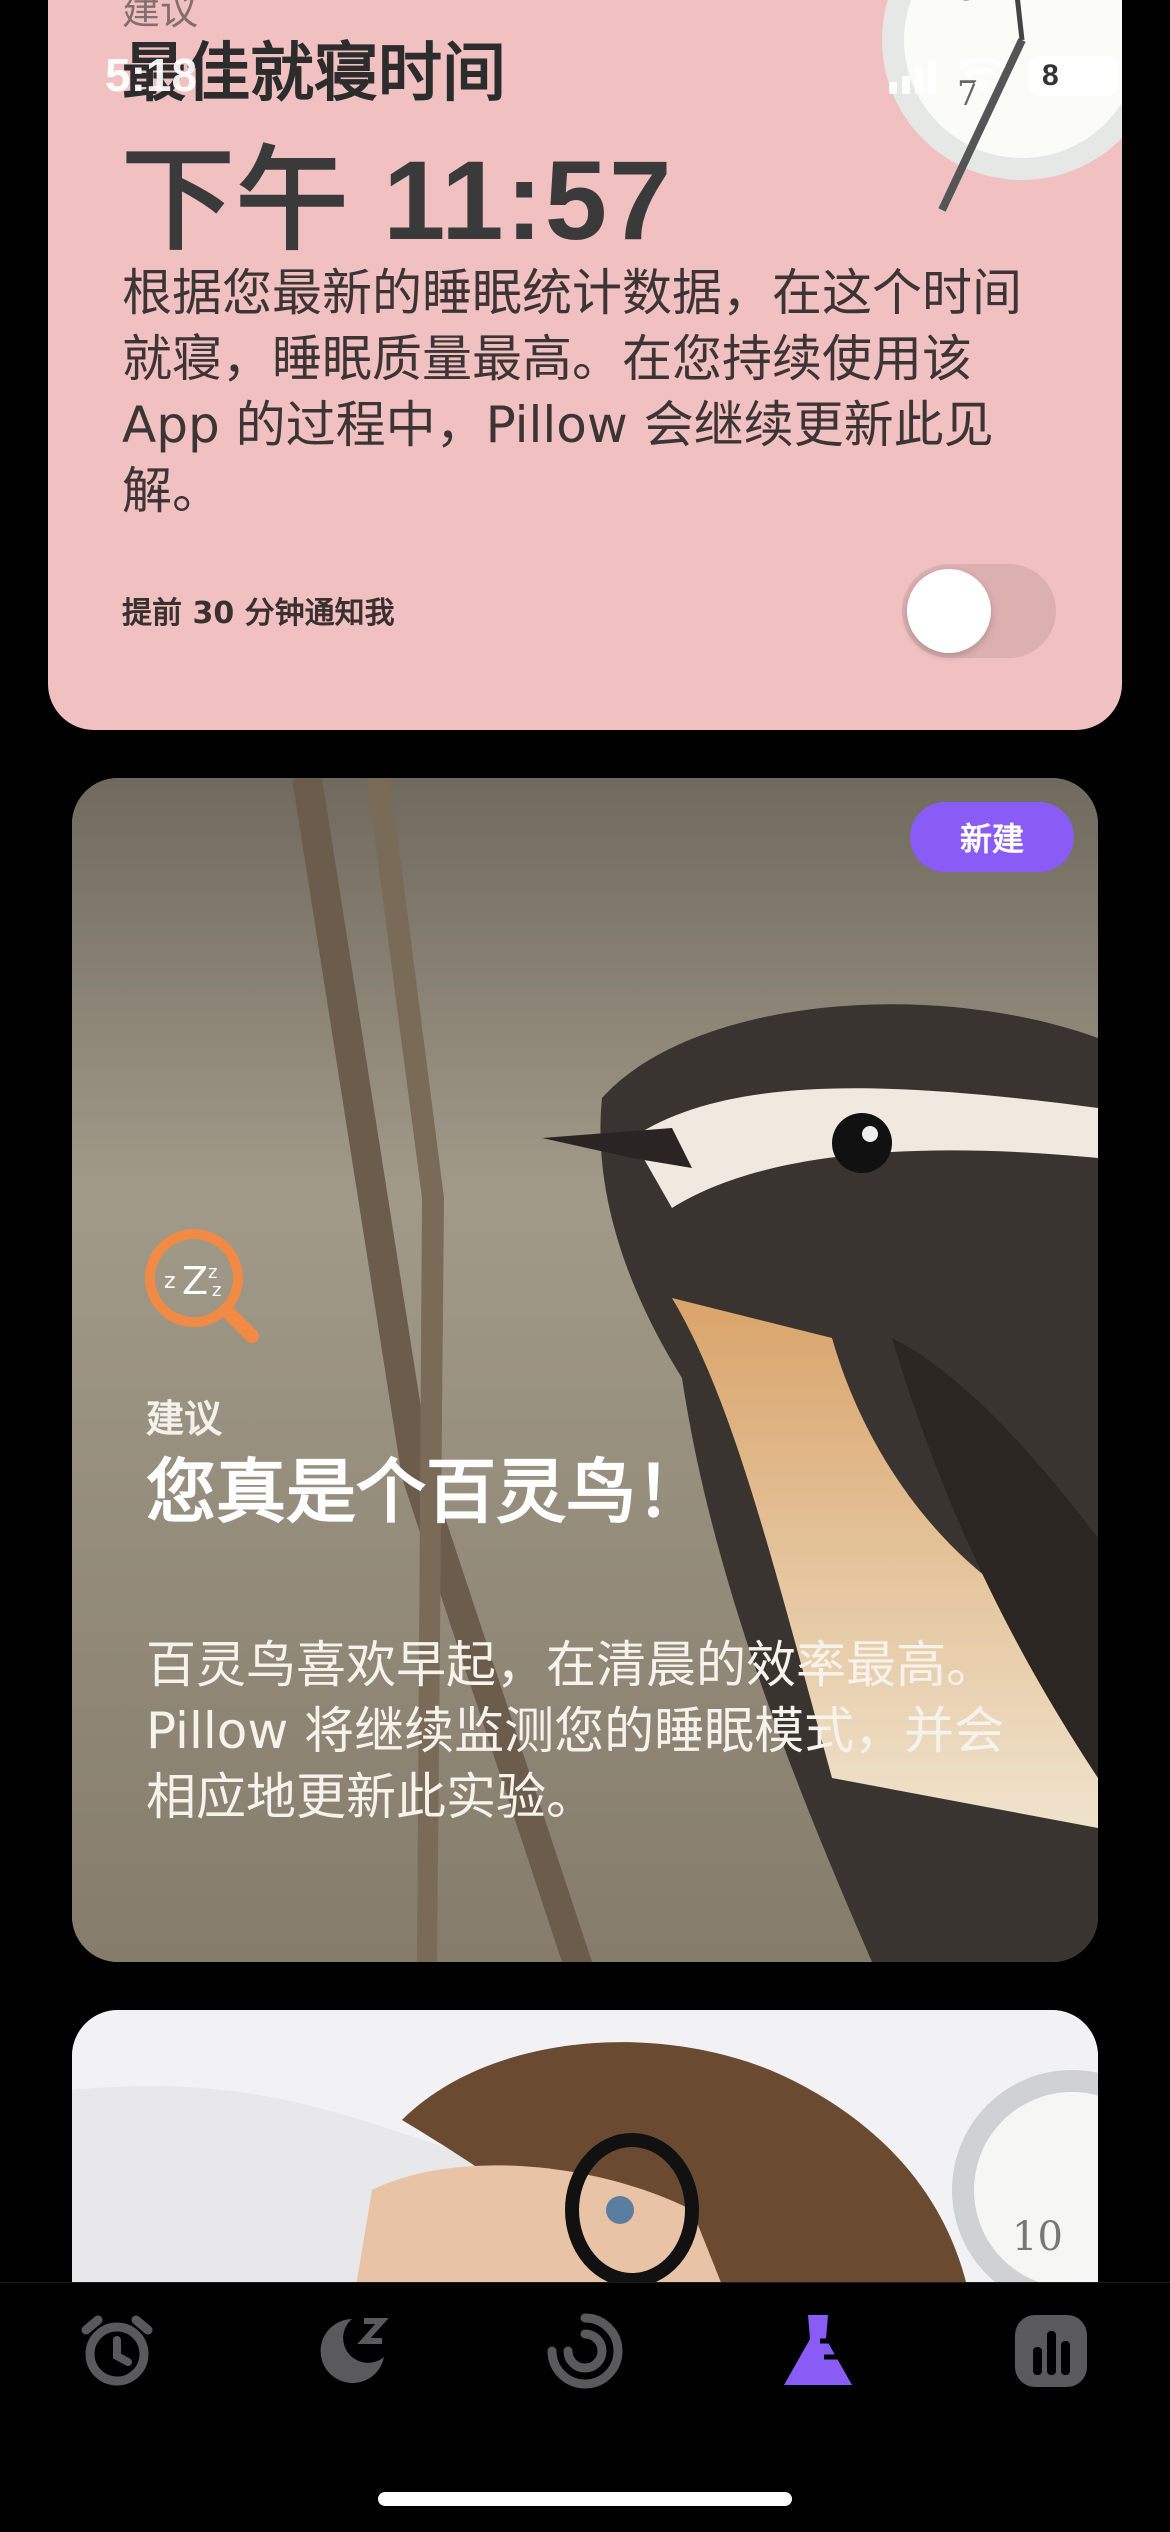  What do you see at coordinates (585, 75) in the screenshot?
I see `status-bar: 5:18 8` at bounding box center [585, 75].